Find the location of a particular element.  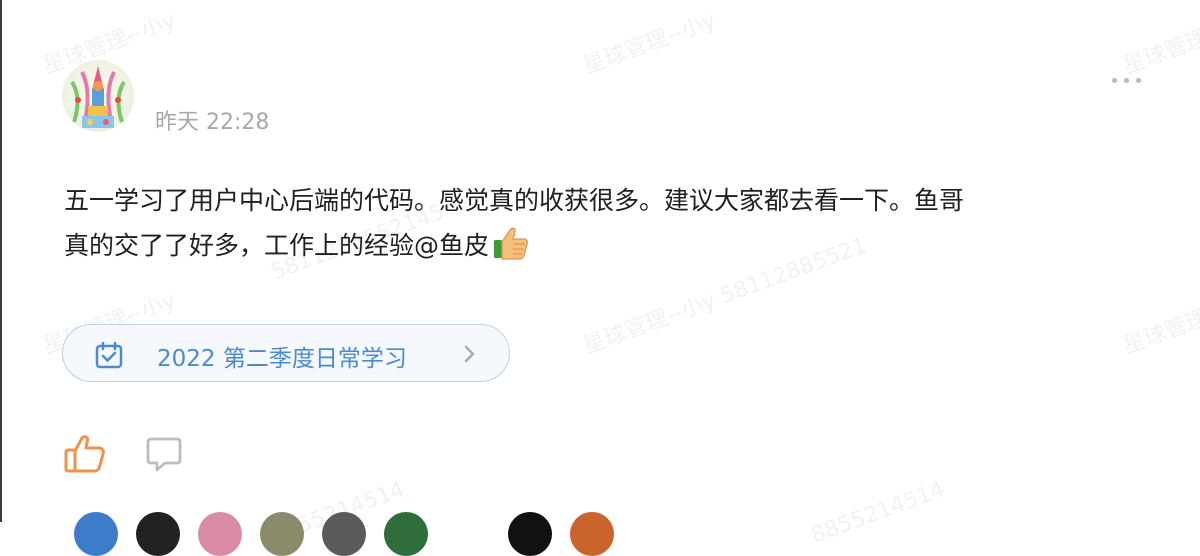

thumbs-up-icon is located at coordinates (84, 454).